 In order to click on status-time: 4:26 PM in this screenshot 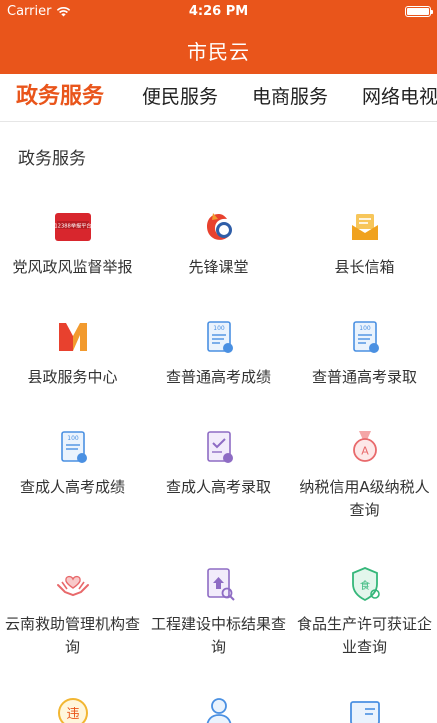, I will do `click(218, 11)`.